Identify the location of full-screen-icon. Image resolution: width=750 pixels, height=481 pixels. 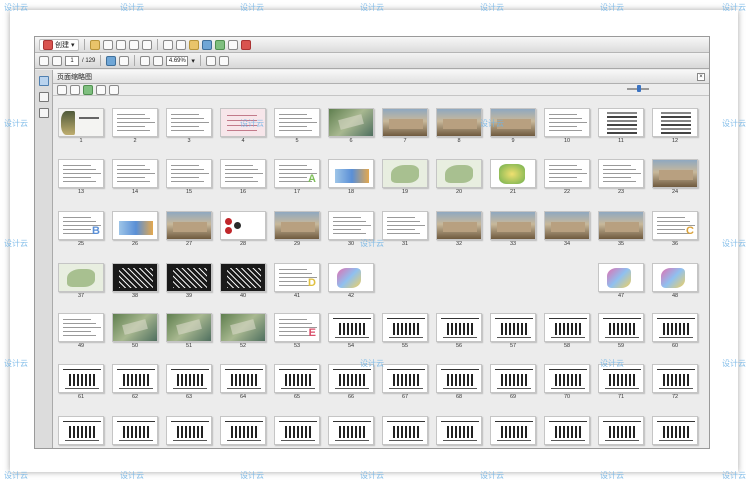
(223, 60).